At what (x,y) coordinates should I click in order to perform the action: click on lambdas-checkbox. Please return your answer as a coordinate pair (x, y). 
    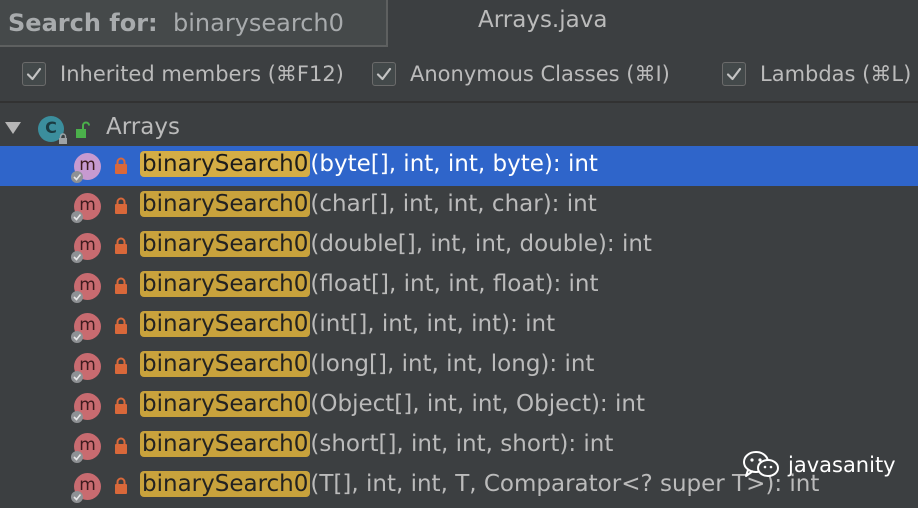
    Looking at the image, I should click on (734, 74).